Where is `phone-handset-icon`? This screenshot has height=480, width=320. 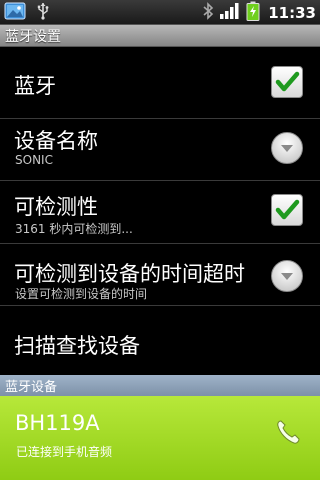 phone-handset-icon is located at coordinates (288, 434).